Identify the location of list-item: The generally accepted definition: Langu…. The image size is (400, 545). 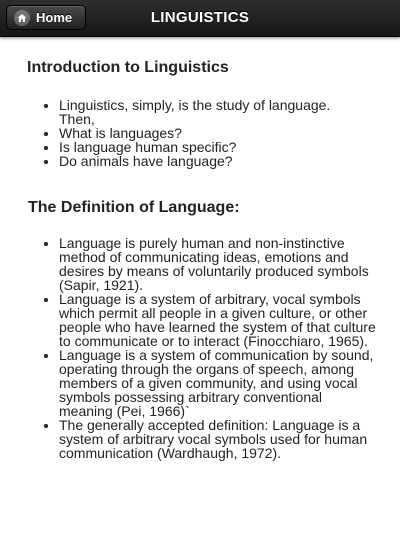
(219, 439).